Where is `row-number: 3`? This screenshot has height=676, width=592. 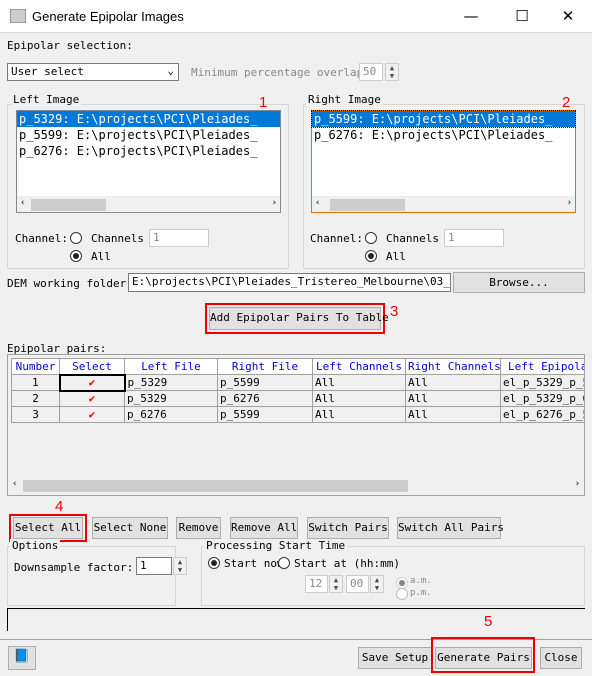 row-number: 3 is located at coordinates (35, 414).